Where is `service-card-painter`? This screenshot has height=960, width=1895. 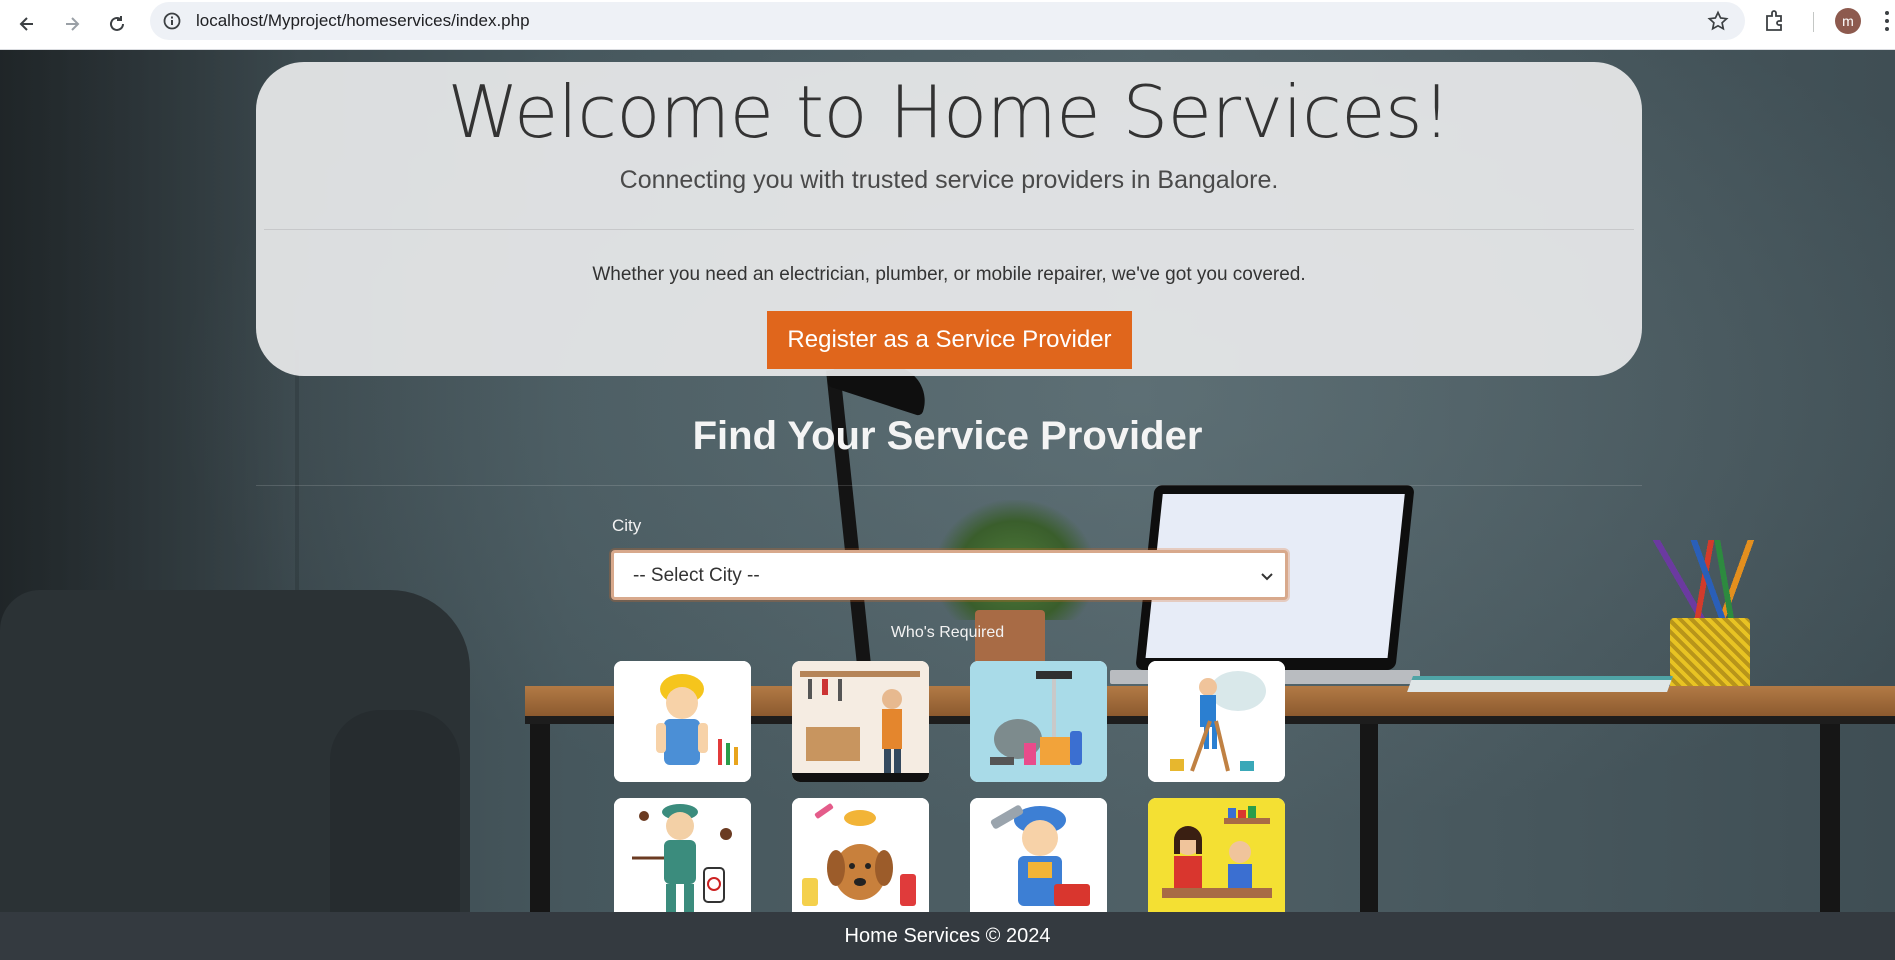
service-card-painter is located at coordinates (1216, 721).